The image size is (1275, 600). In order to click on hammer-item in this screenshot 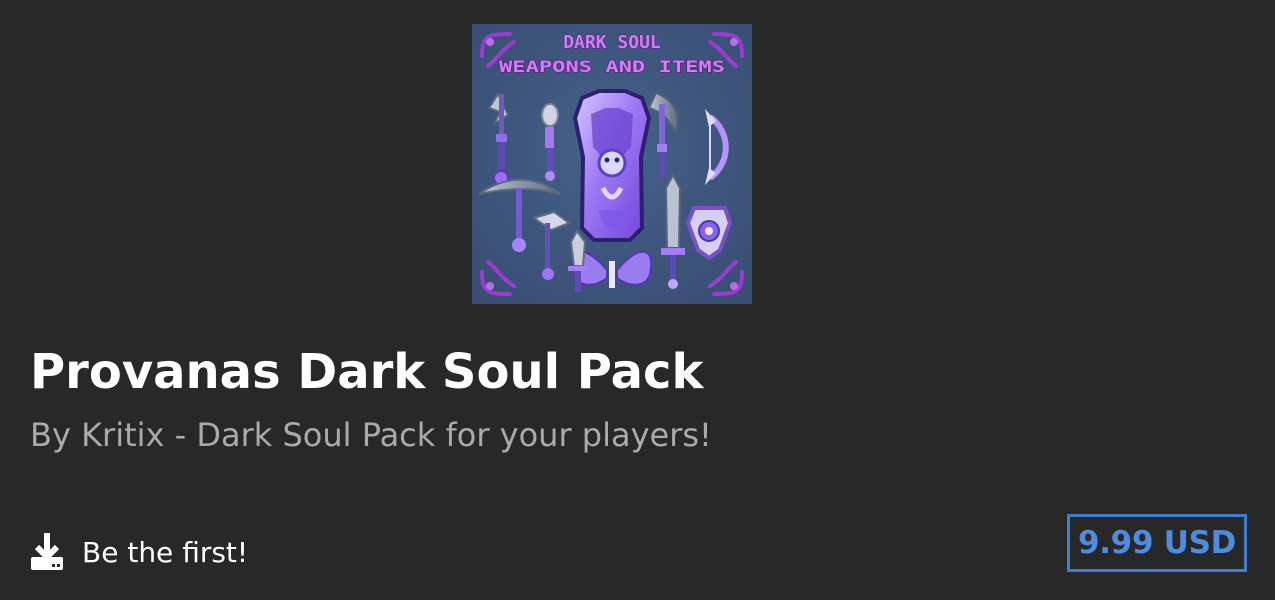, I will do `click(551, 245)`.